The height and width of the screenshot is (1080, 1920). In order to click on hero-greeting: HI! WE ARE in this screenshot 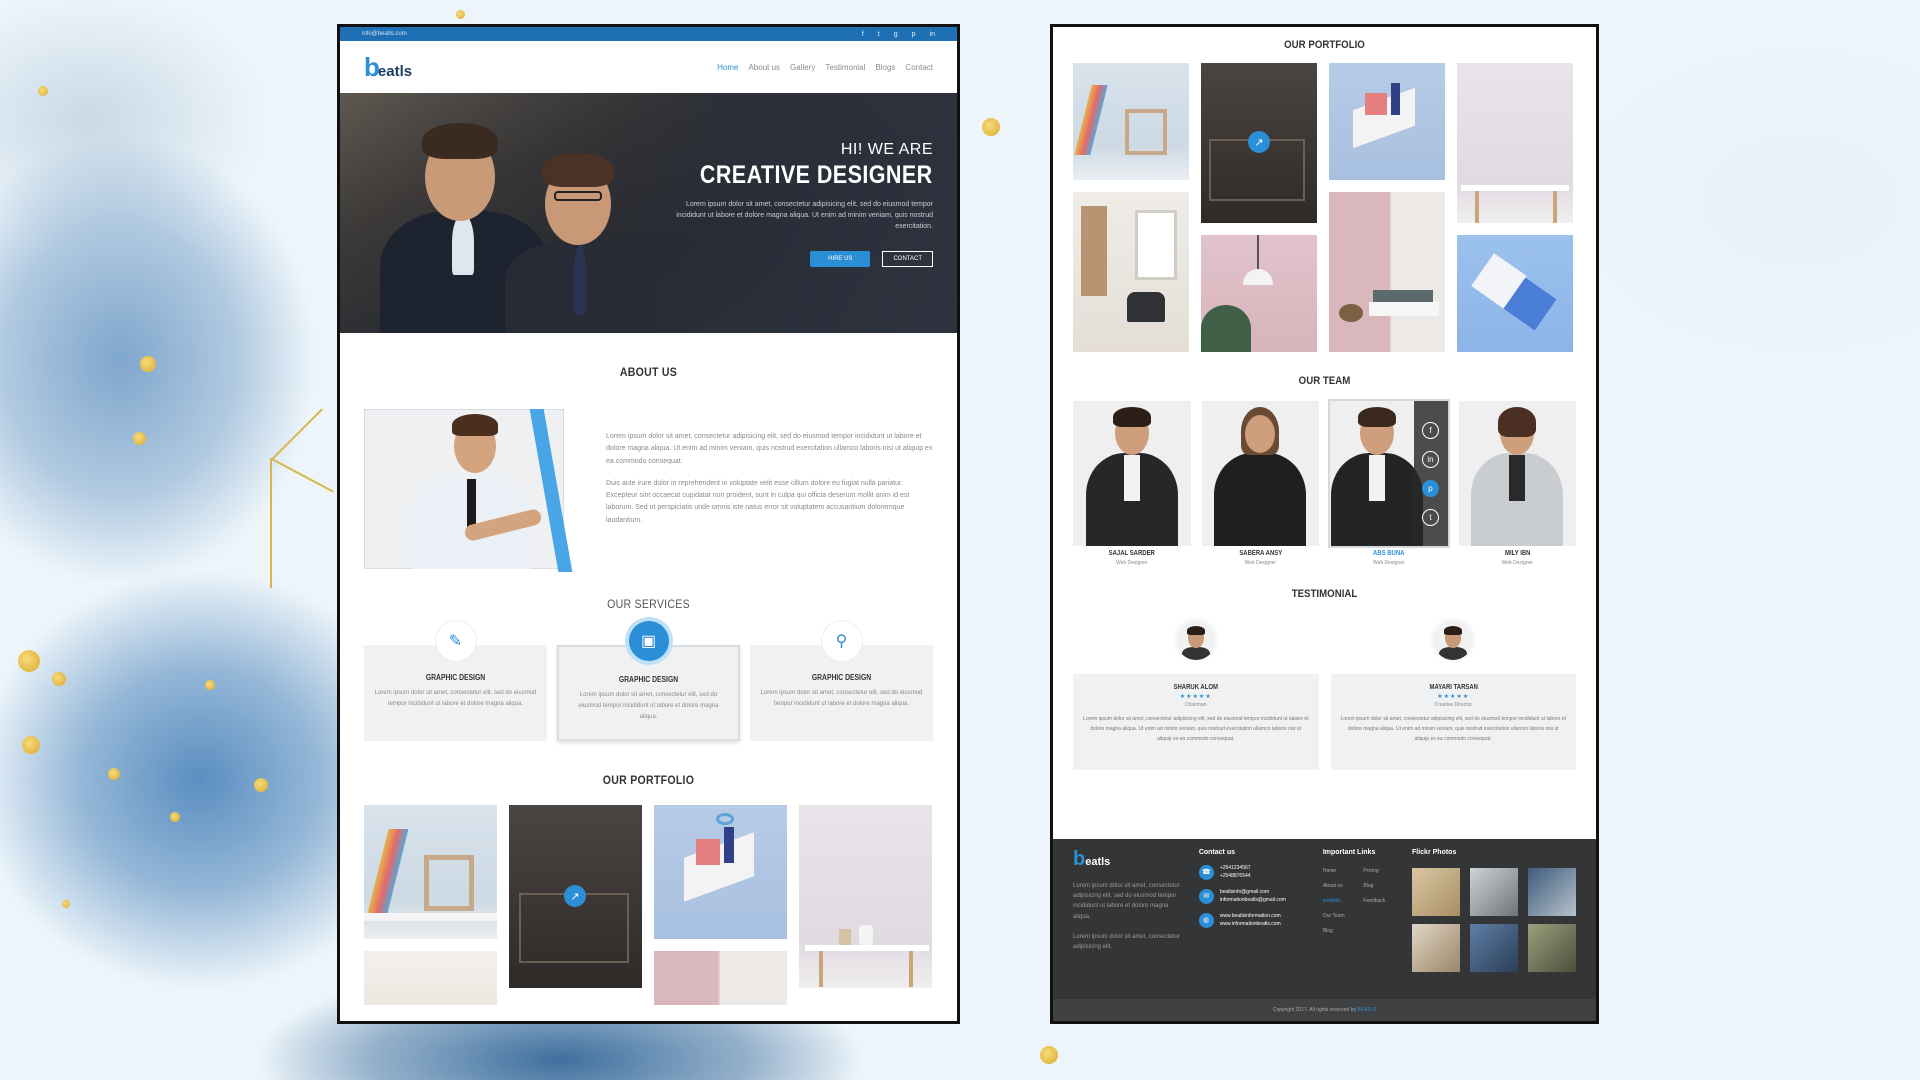, I will do `click(886, 149)`.